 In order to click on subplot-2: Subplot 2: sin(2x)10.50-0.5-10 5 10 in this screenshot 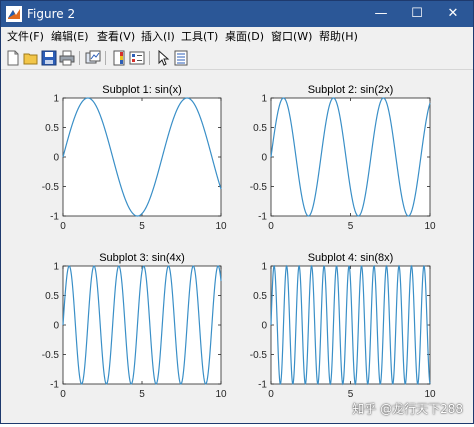, I will do `click(343, 158)`.